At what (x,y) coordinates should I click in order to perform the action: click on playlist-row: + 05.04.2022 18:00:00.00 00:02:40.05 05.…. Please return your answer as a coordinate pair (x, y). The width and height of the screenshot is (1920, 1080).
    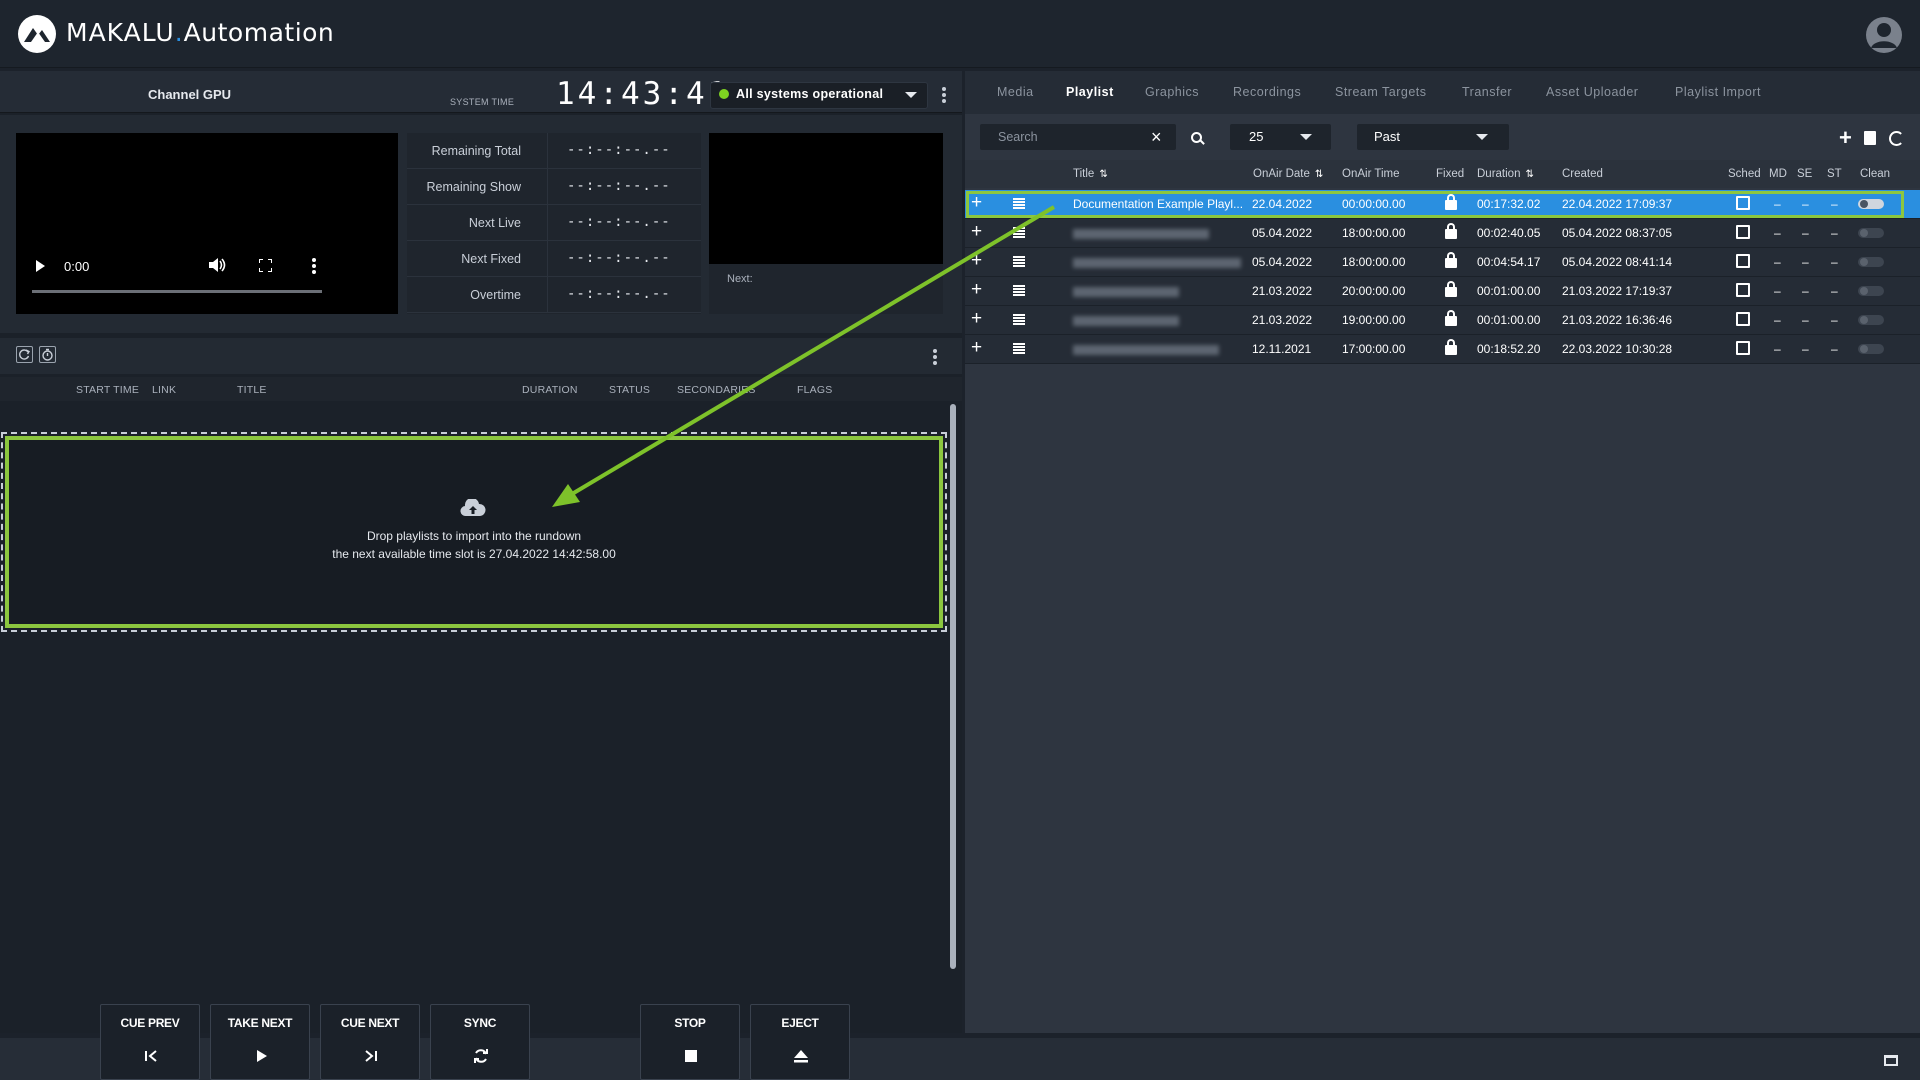
    Looking at the image, I should click on (1442, 233).